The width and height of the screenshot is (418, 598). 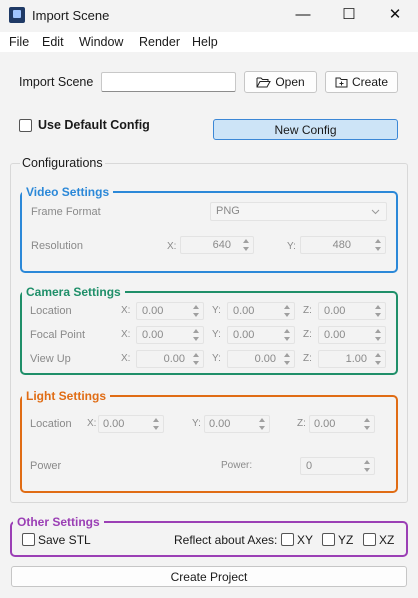 What do you see at coordinates (352, 335) in the screenshot?
I see `camera-focal-z-spinbox: 0.00` at bounding box center [352, 335].